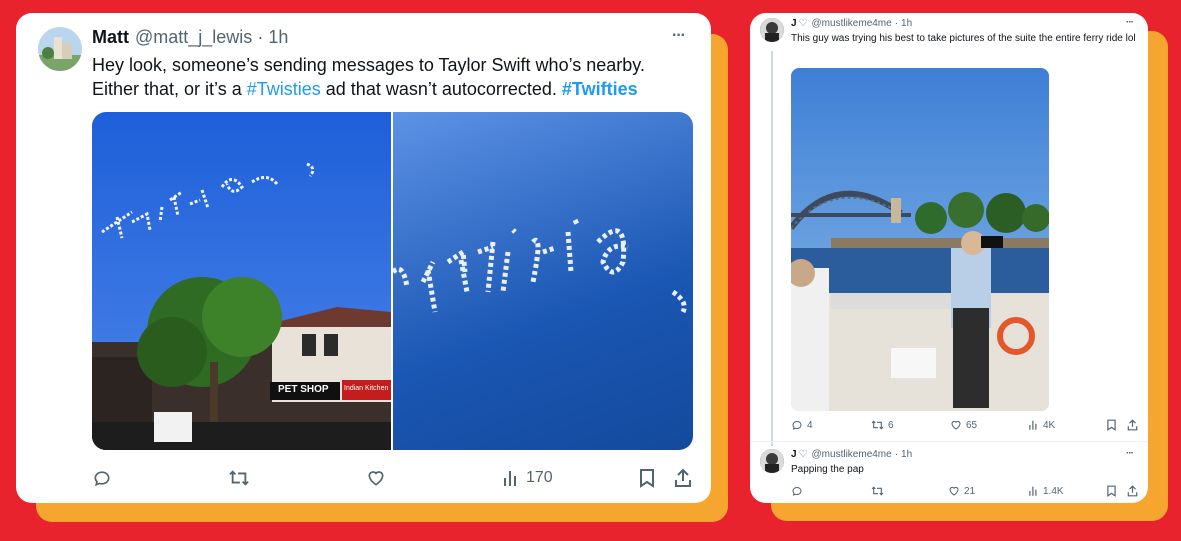  What do you see at coordinates (920, 239) in the screenshot?
I see `media-image-ferry` at bounding box center [920, 239].